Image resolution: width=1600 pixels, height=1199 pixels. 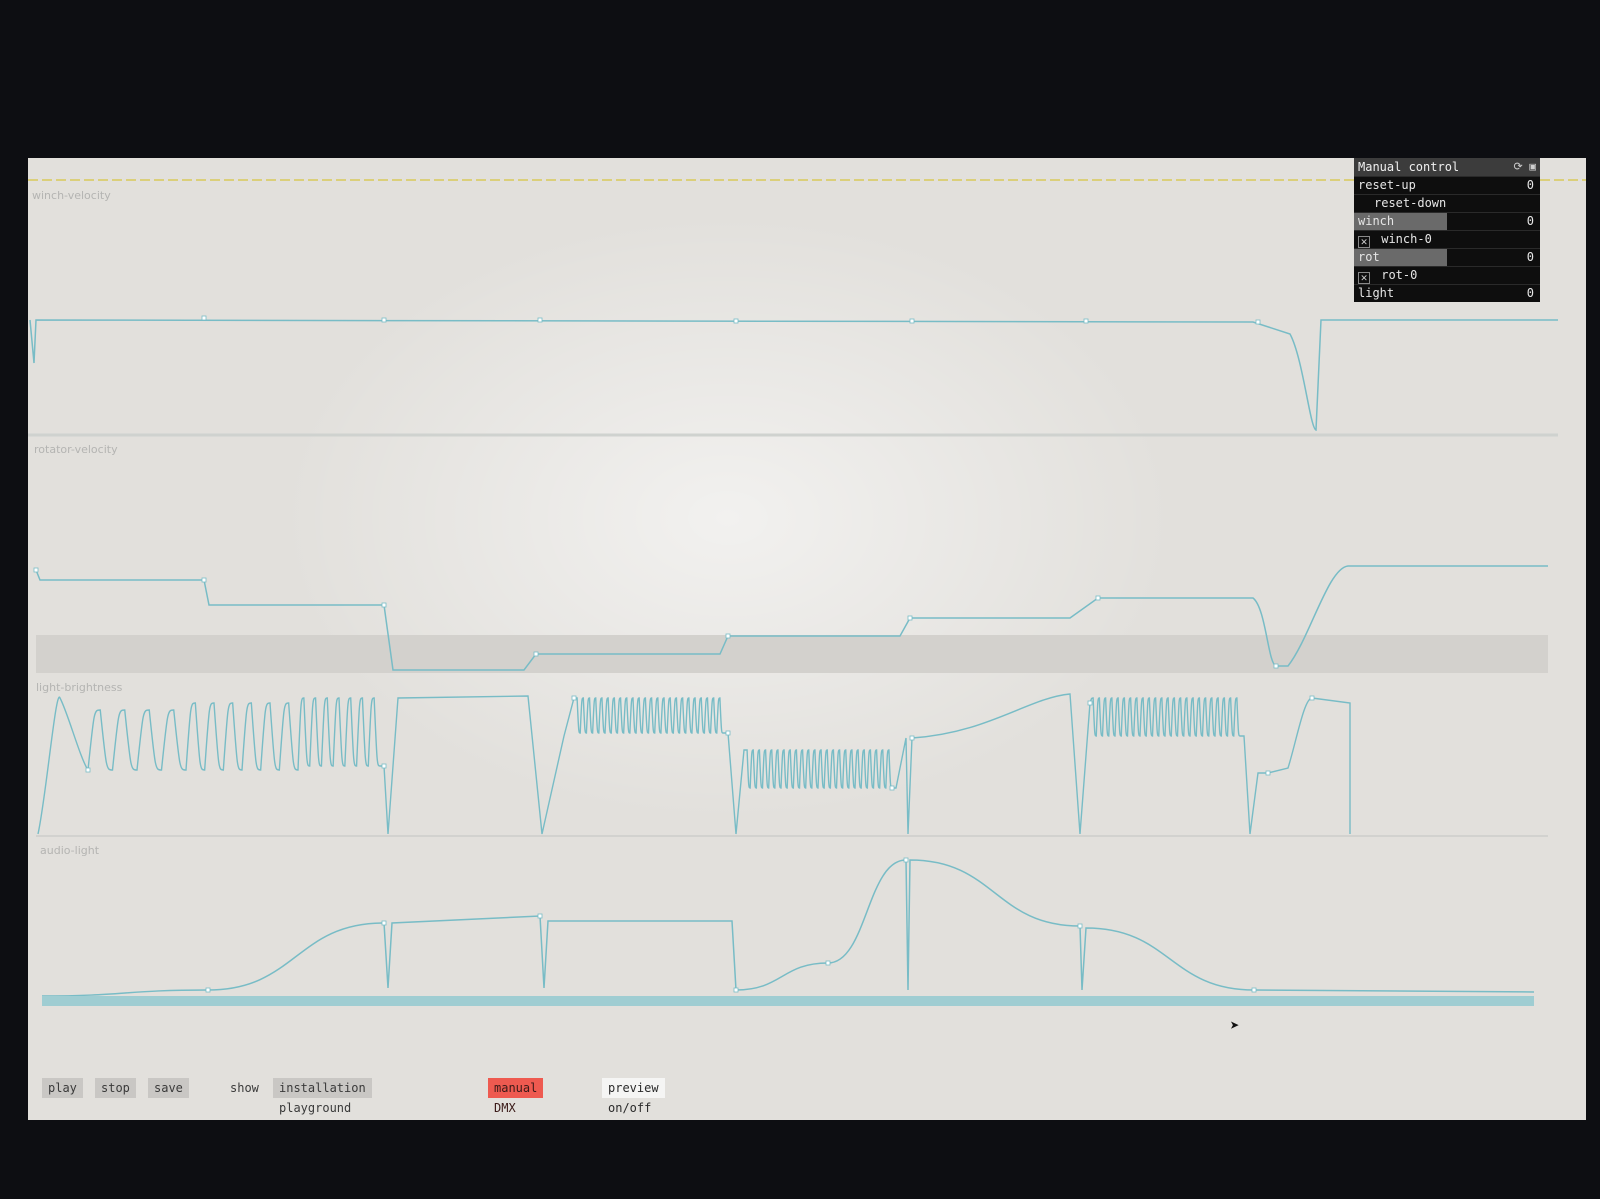 I want to click on button-label: reset-down, so click(x=1410, y=203).